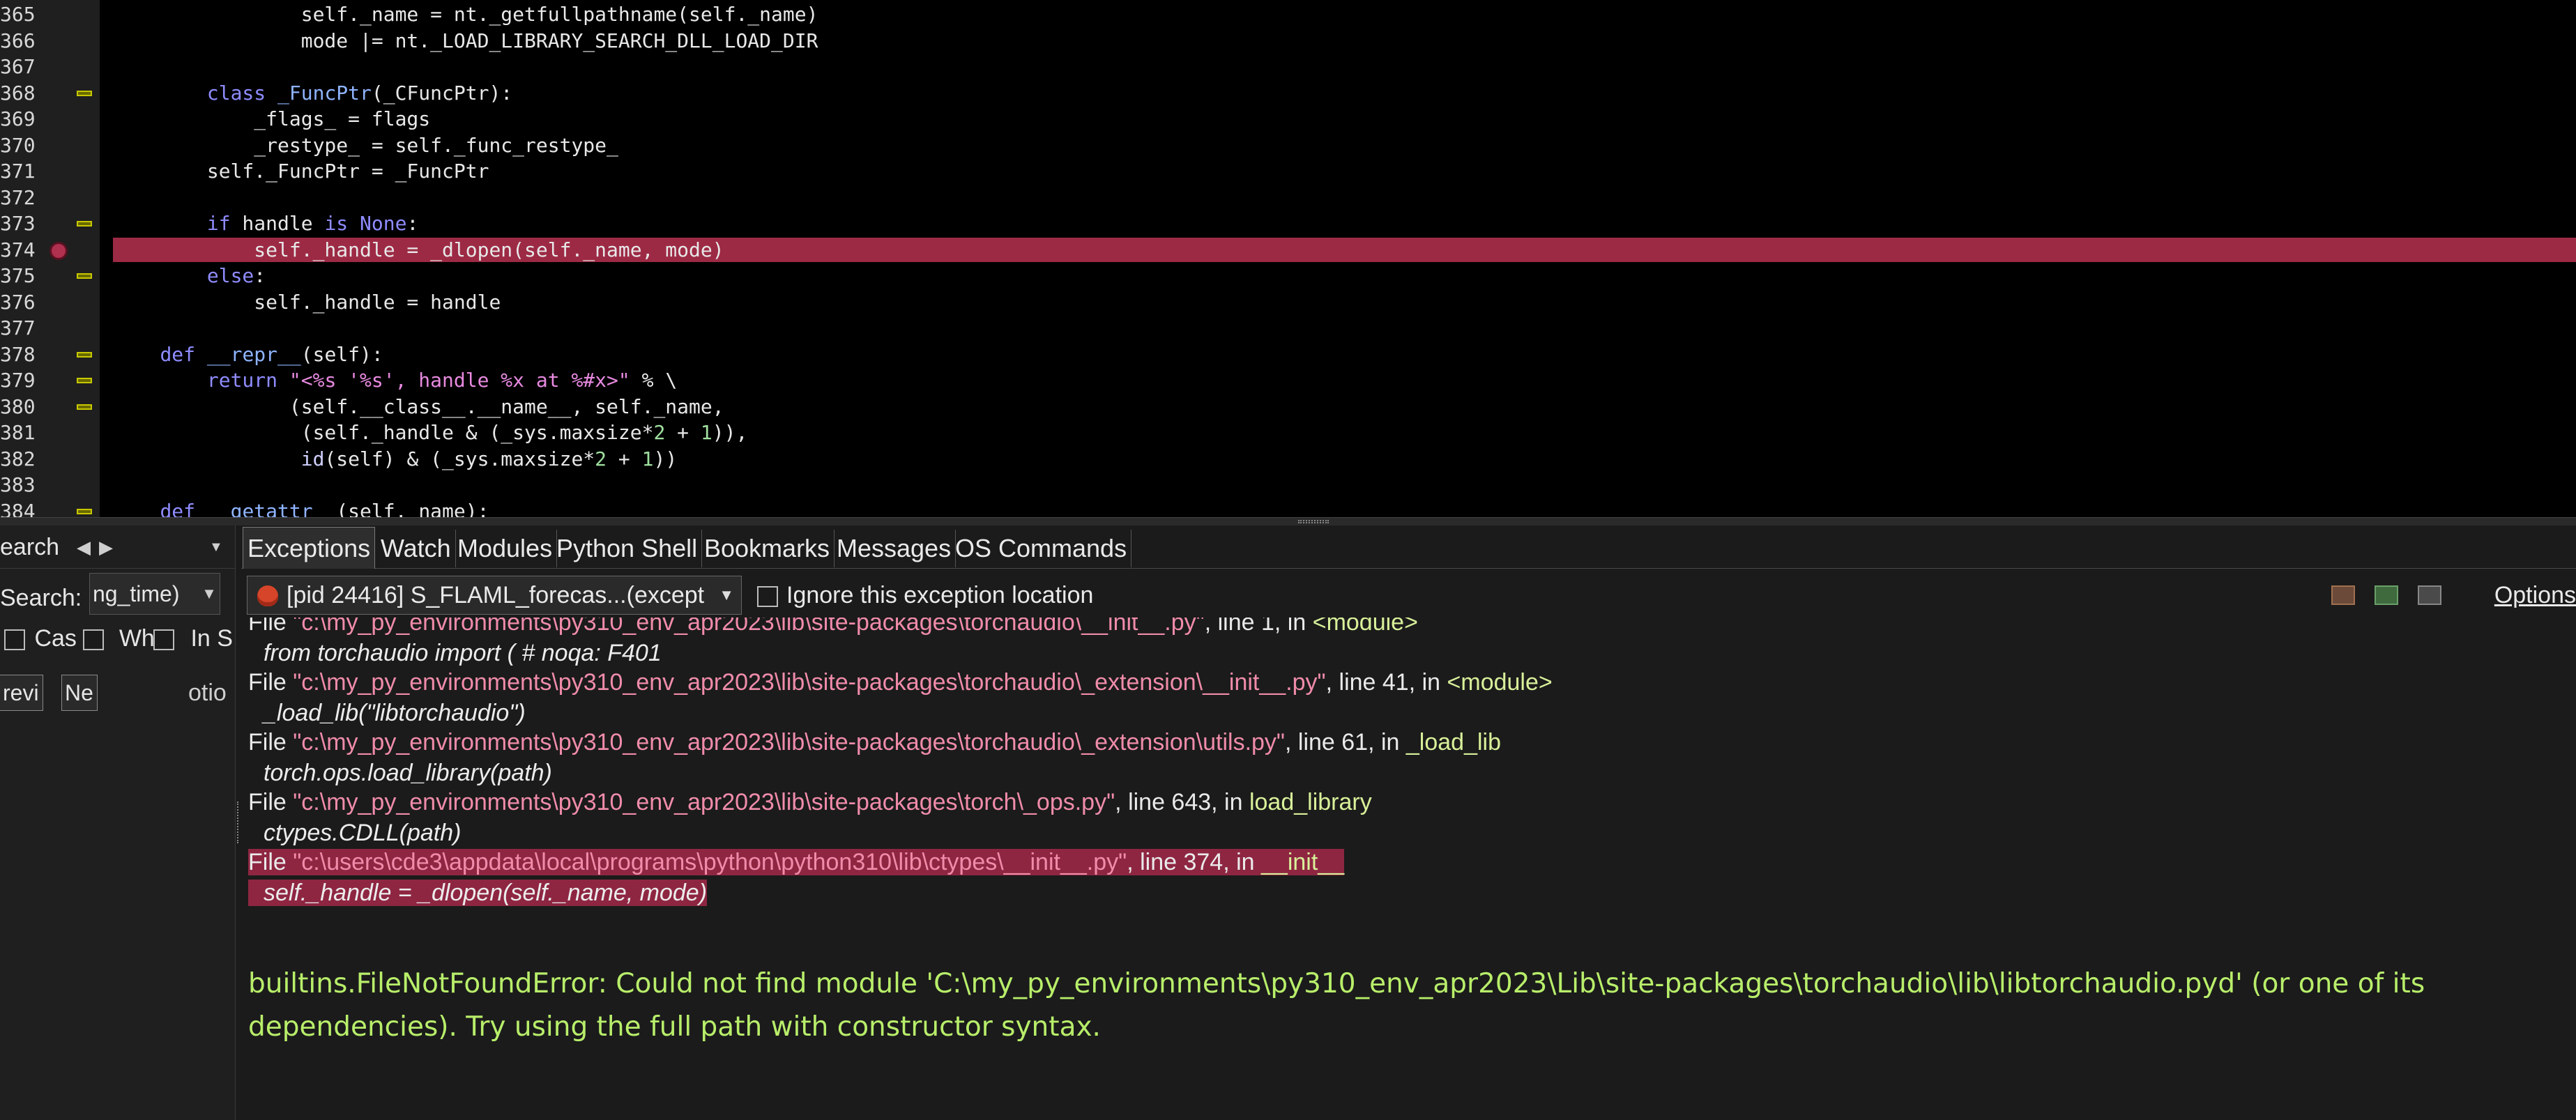  I want to click on case-sensitive-checkbox, so click(15, 640).